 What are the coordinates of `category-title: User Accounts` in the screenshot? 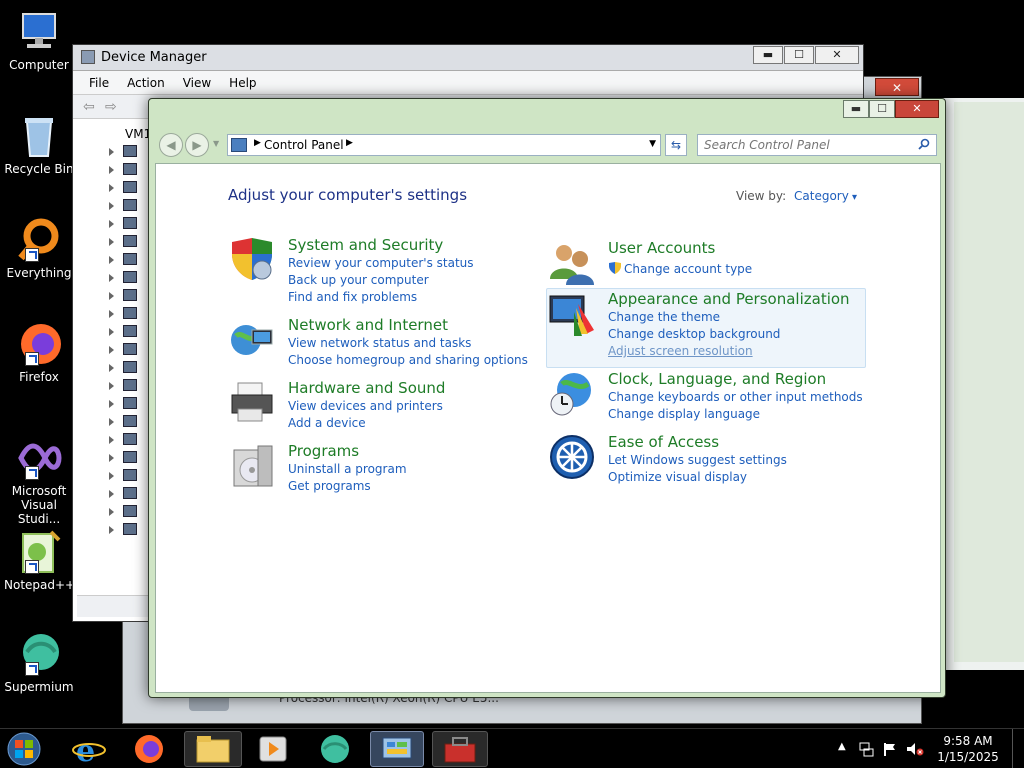 It's located at (661, 248).